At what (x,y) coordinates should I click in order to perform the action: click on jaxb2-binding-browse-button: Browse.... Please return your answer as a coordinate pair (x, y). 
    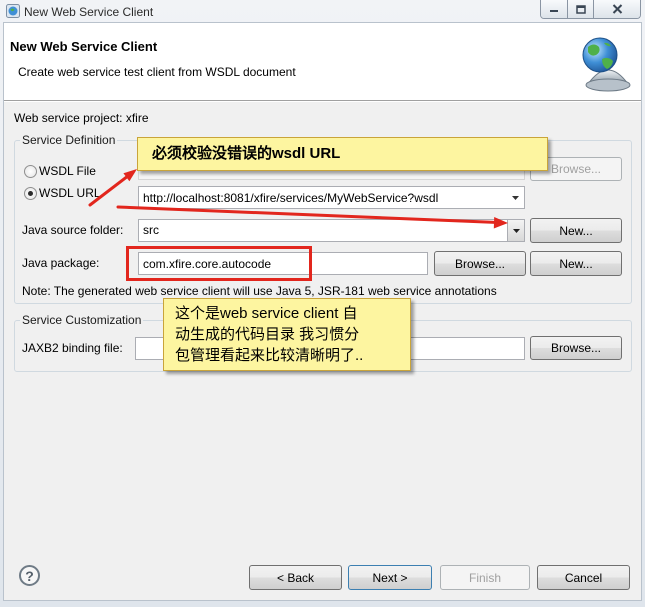
    Looking at the image, I should click on (576, 348).